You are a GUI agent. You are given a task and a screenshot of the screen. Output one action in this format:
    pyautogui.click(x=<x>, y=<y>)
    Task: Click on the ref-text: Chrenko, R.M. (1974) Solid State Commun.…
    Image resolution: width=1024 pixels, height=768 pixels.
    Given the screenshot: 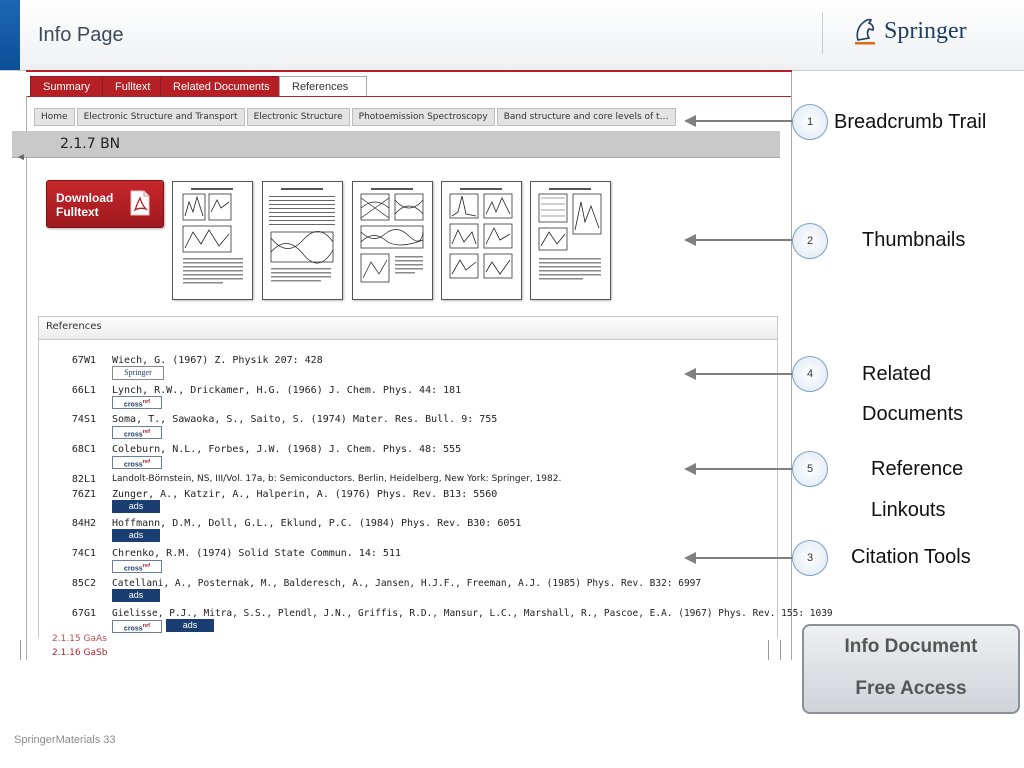 What is the action you would take?
    pyautogui.click(x=256, y=553)
    